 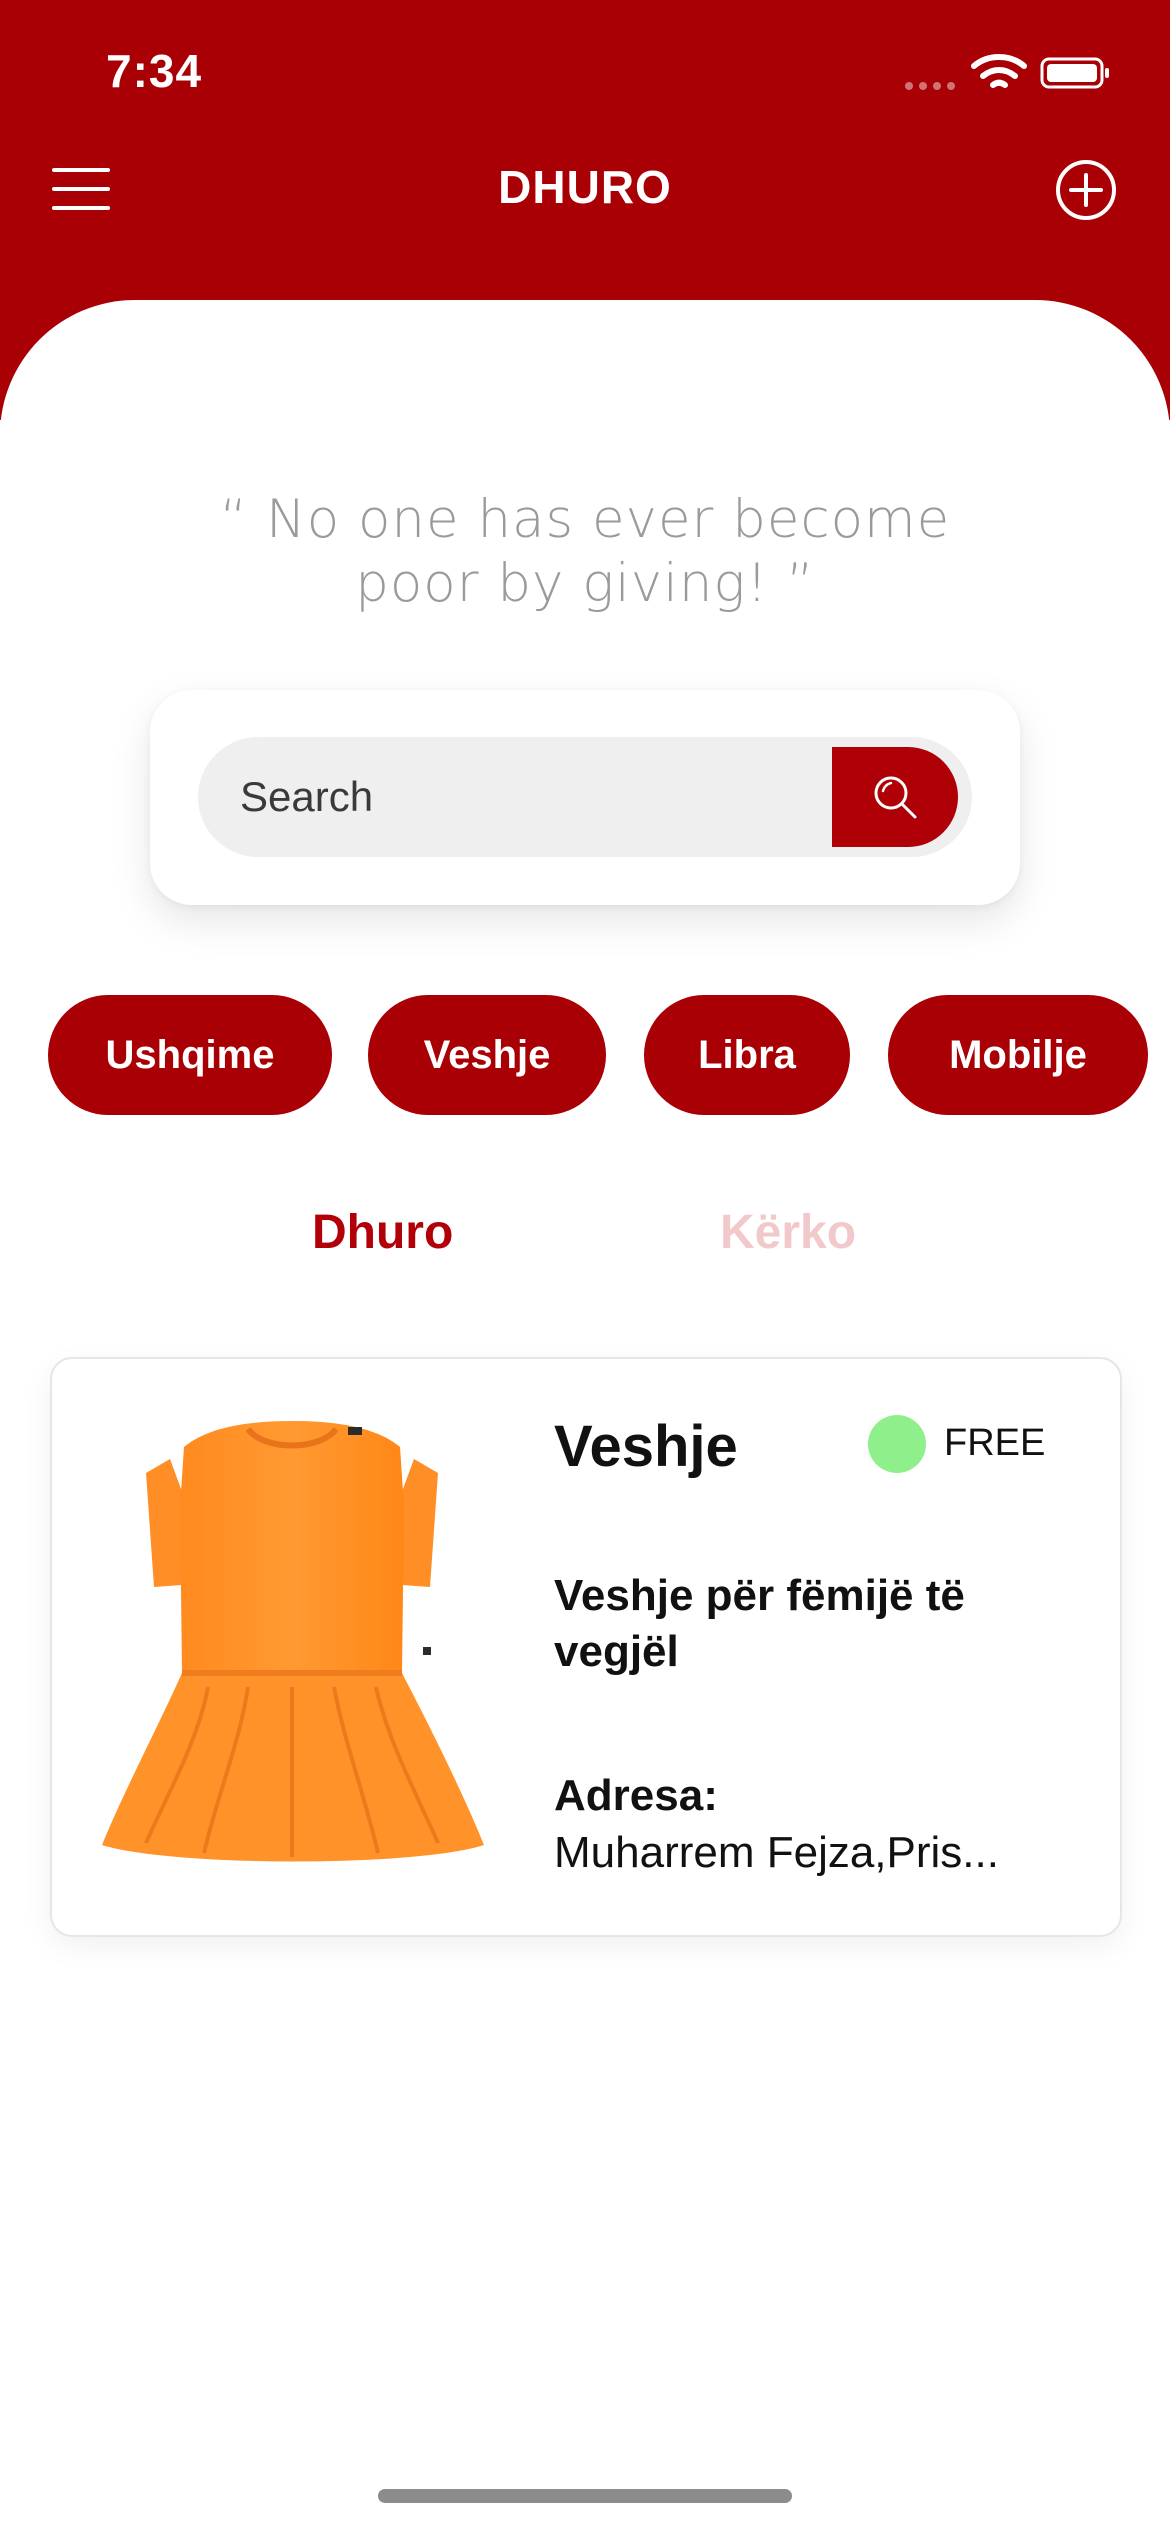 What do you see at coordinates (154, 71) in the screenshot?
I see `status-time: 7:34` at bounding box center [154, 71].